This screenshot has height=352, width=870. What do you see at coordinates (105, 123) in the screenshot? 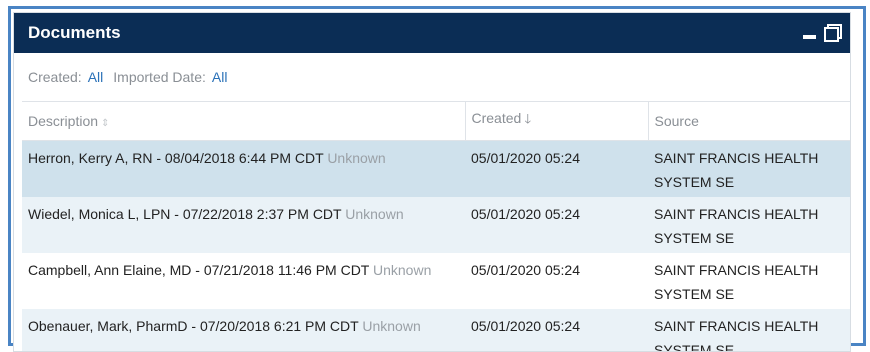
I see `sort-icon: ⇕` at bounding box center [105, 123].